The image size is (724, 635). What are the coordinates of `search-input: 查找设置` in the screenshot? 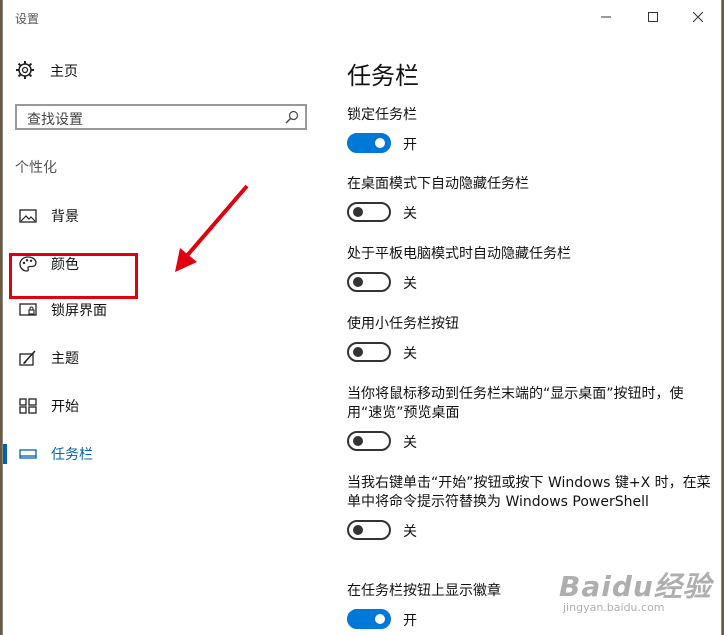 It's located at (161, 117).